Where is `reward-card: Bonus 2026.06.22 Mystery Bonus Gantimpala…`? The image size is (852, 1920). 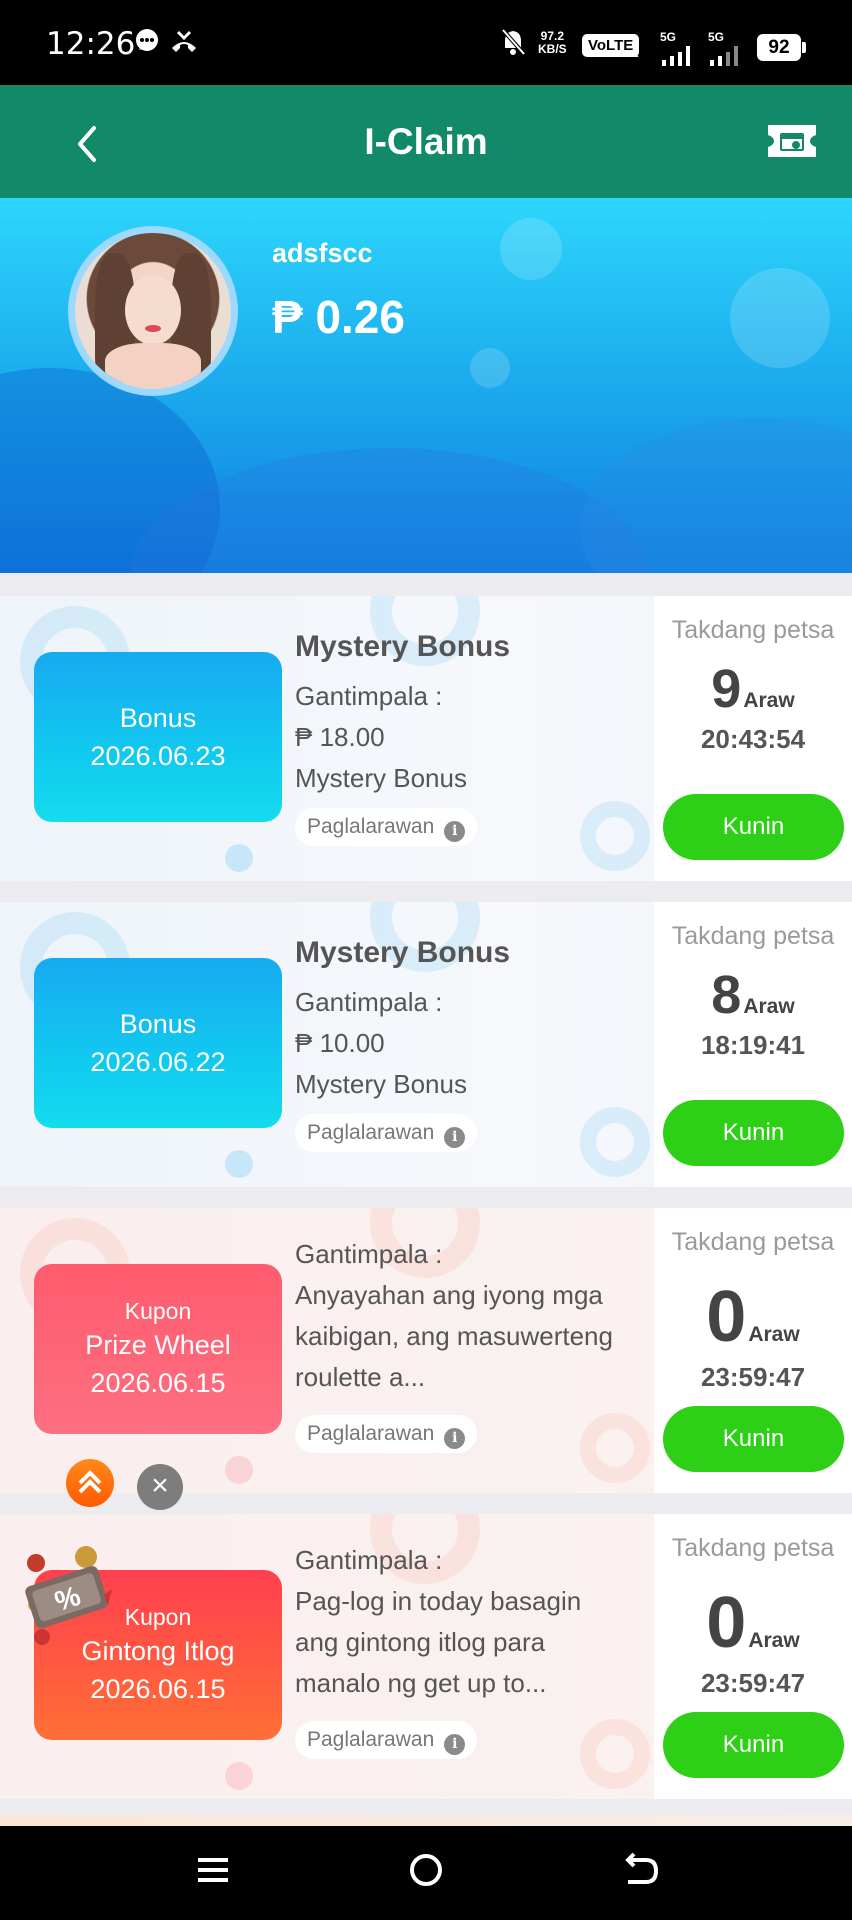 reward-card: Bonus 2026.06.22 Mystery Bonus Gantimpala… is located at coordinates (426, 1044).